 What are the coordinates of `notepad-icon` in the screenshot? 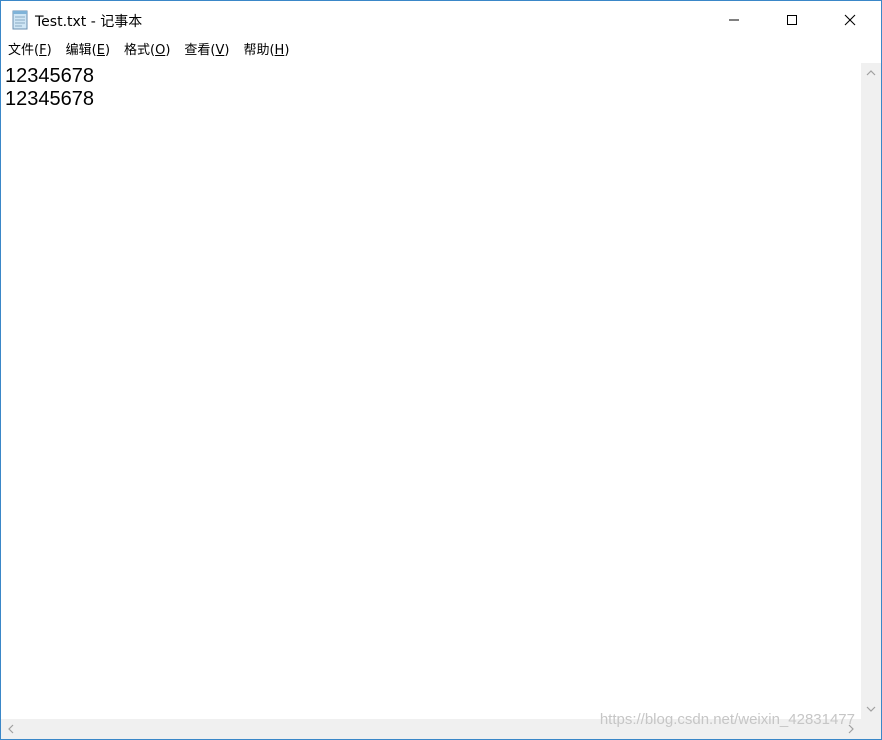 It's located at (20, 20).